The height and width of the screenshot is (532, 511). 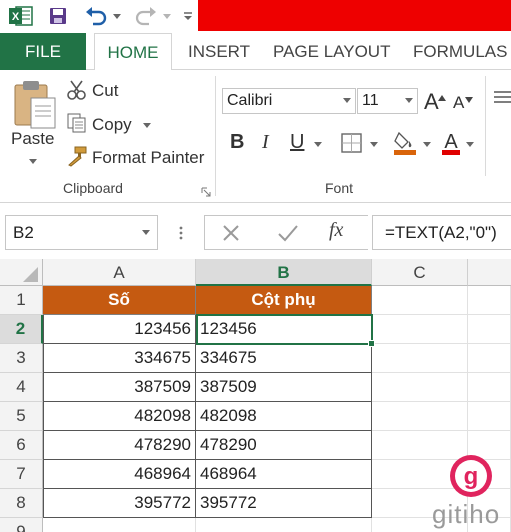 What do you see at coordinates (237, 142) in the screenshot?
I see `bold-button: B` at bounding box center [237, 142].